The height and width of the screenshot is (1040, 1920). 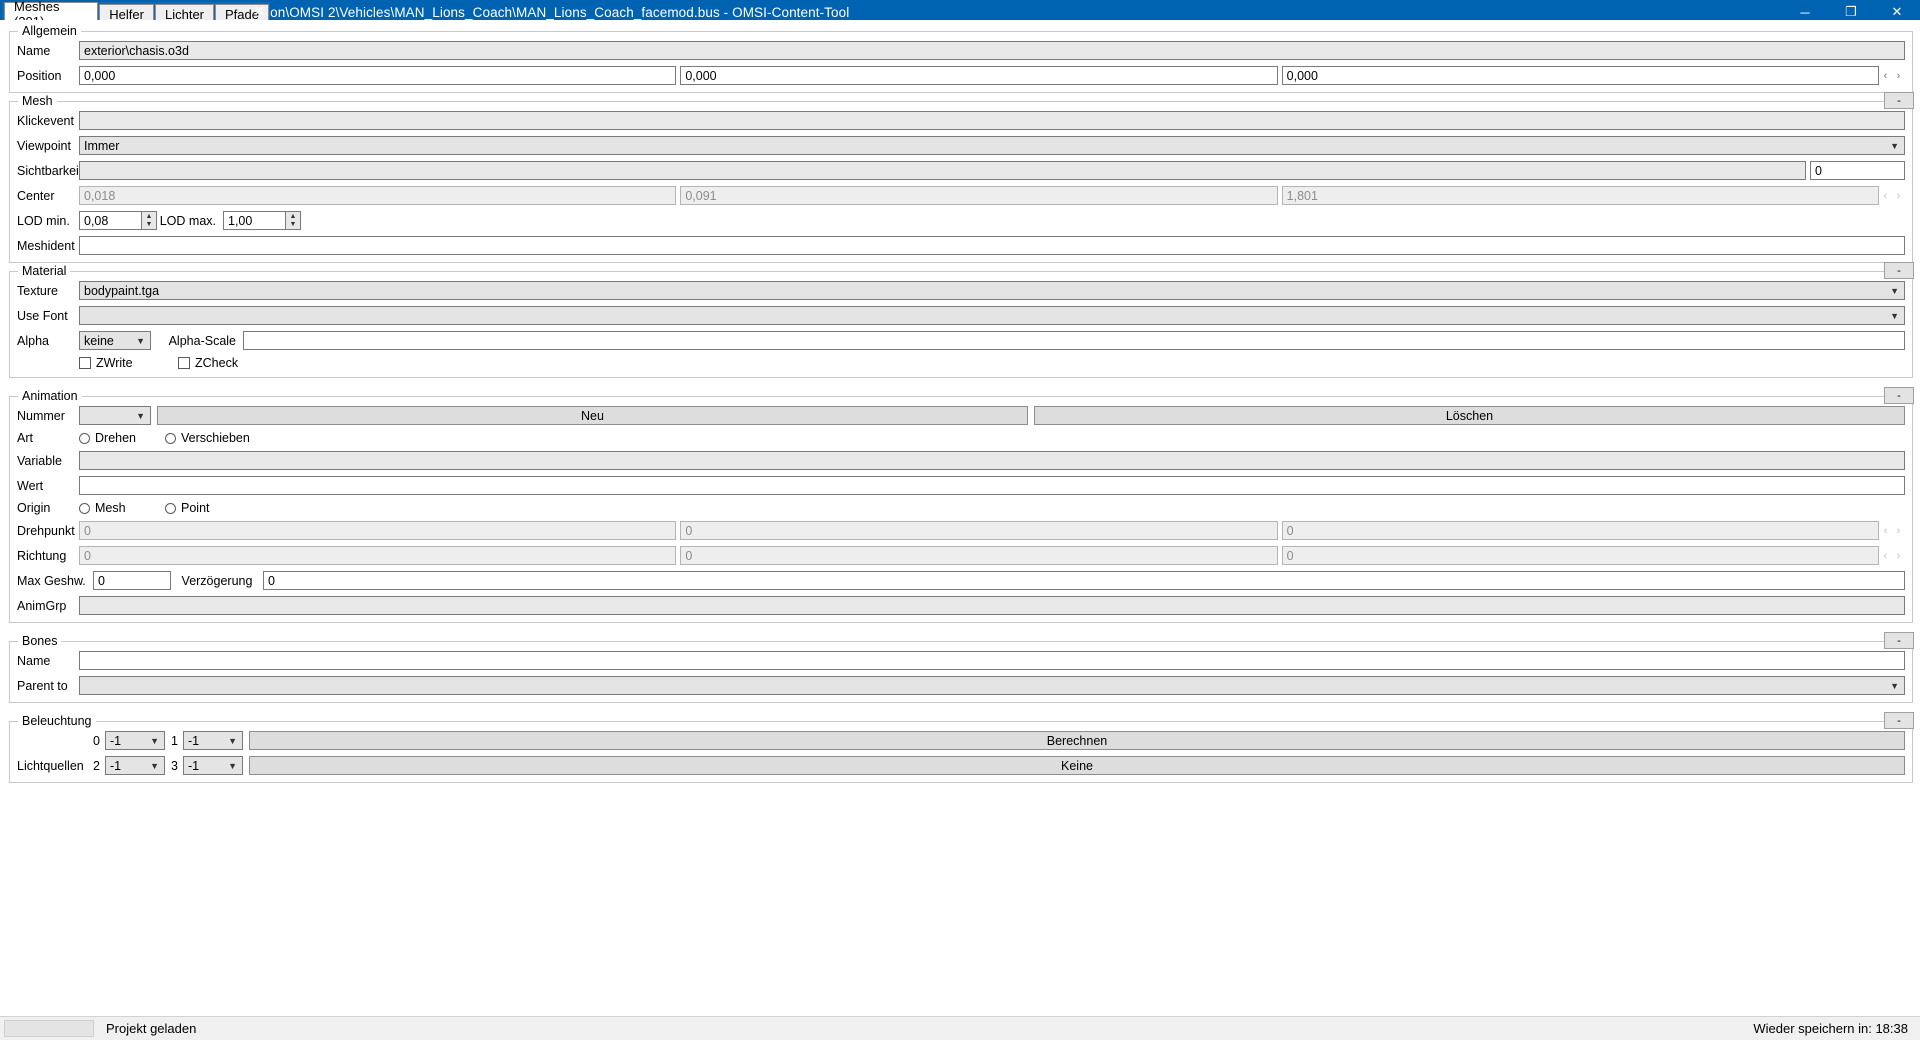 What do you see at coordinates (1892, 76) in the screenshot?
I see `position-stepper: ‹ ›` at bounding box center [1892, 76].